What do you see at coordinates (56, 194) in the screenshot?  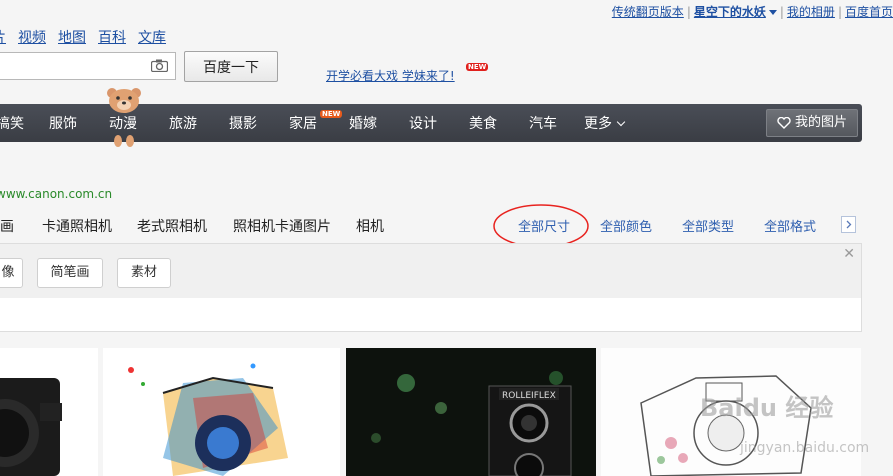 I see `source-url: www.canon.com.cn` at bounding box center [56, 194].